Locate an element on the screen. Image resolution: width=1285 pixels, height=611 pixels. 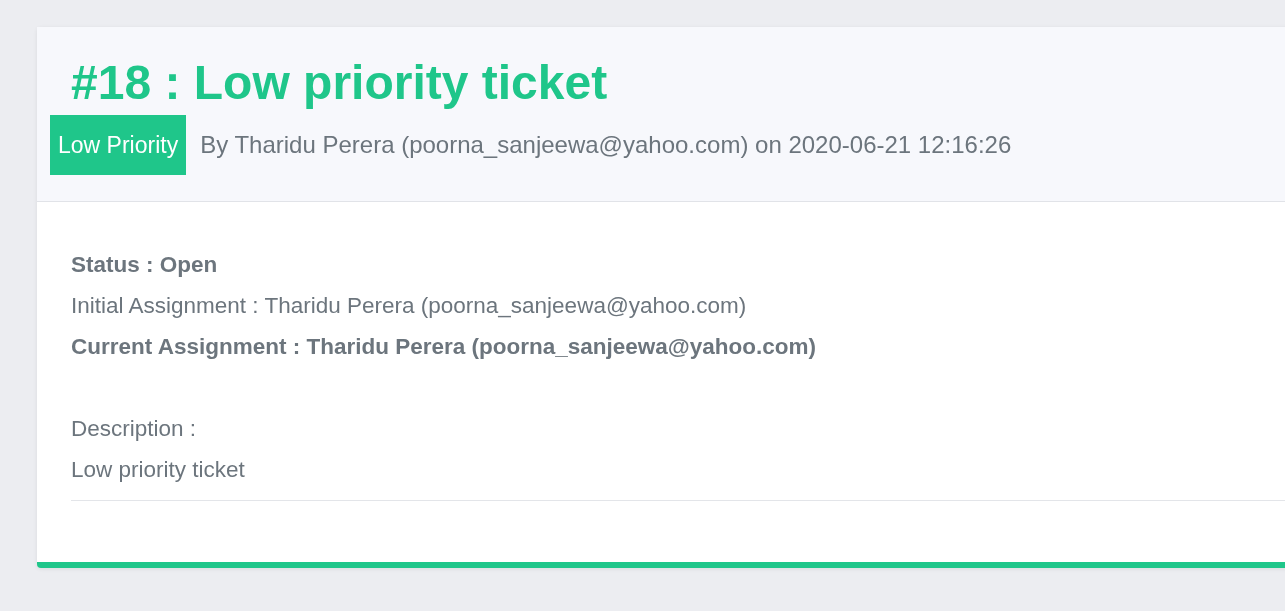
detail-line: Current Assignment : Tharidu Perera (poorna_sanjeewa@yahoo.com) is located at coordinates (444, 347).